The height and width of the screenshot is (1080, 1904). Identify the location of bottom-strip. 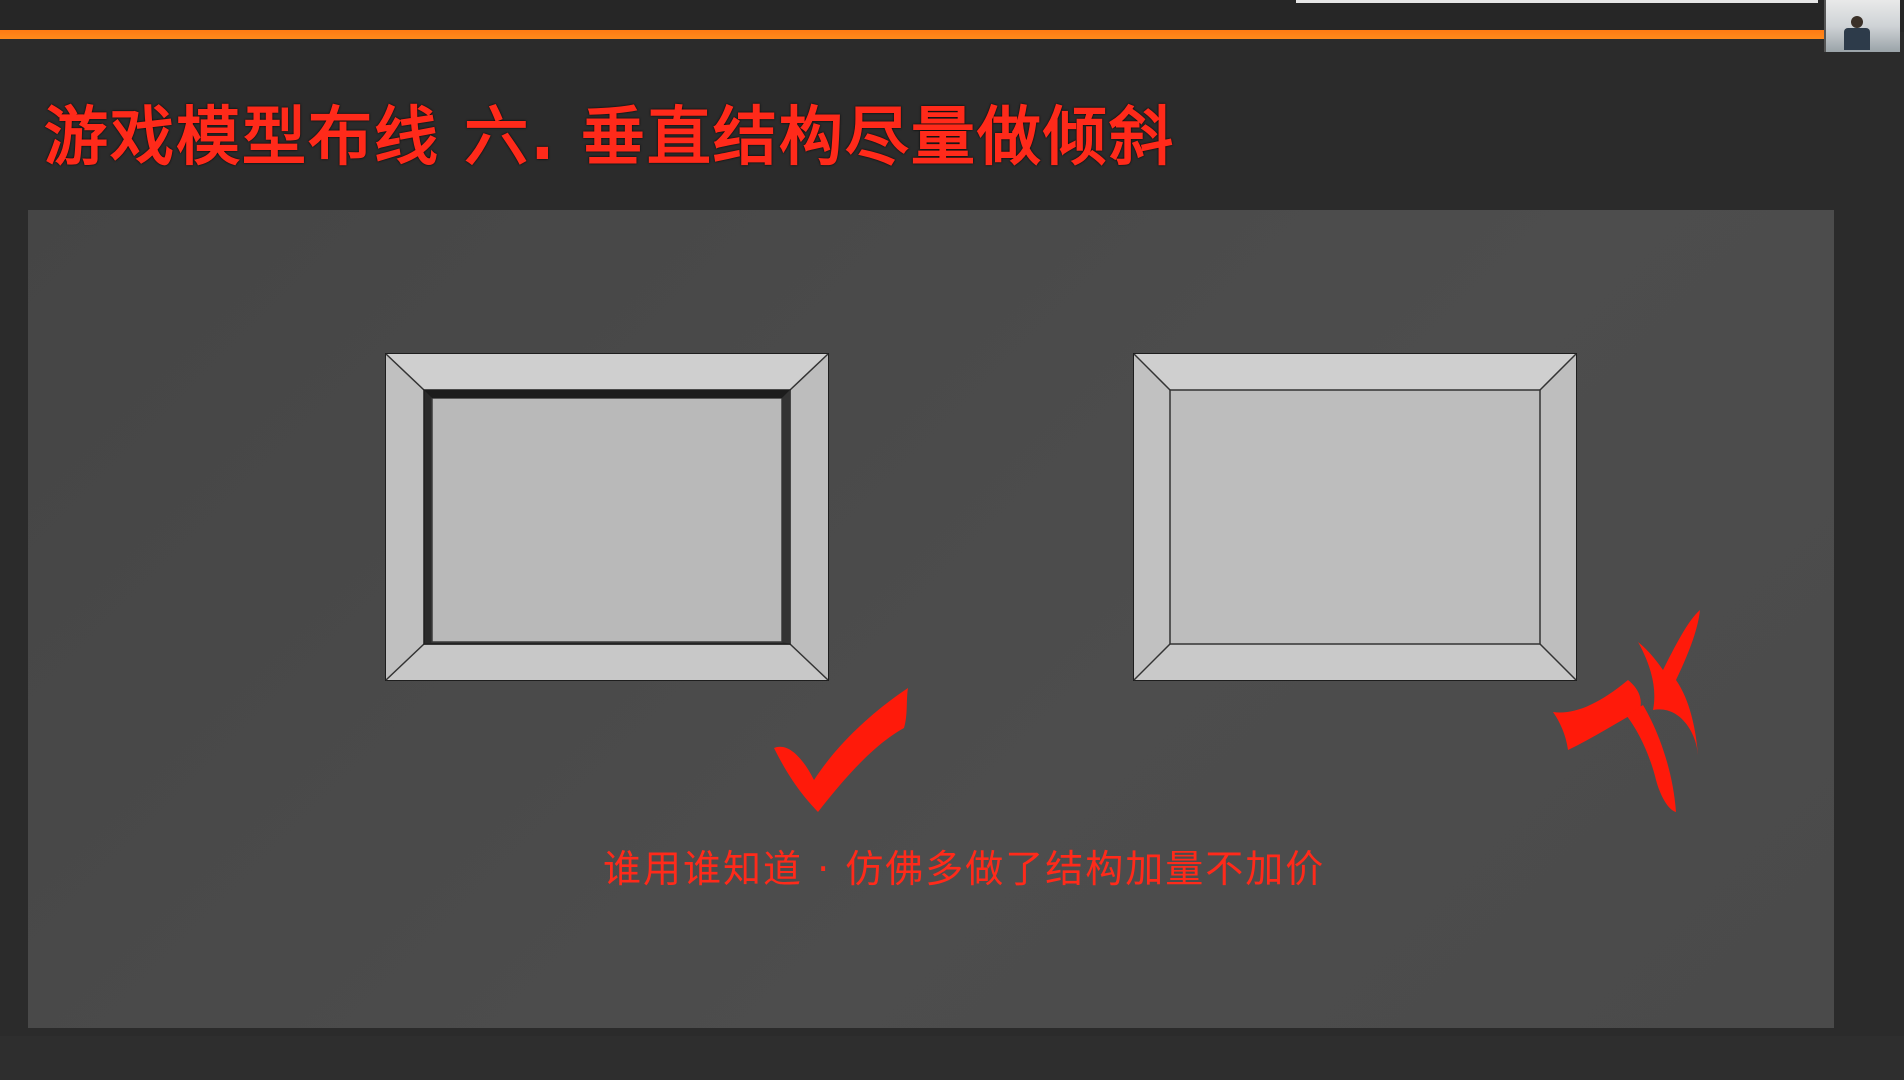
(952, 1058).